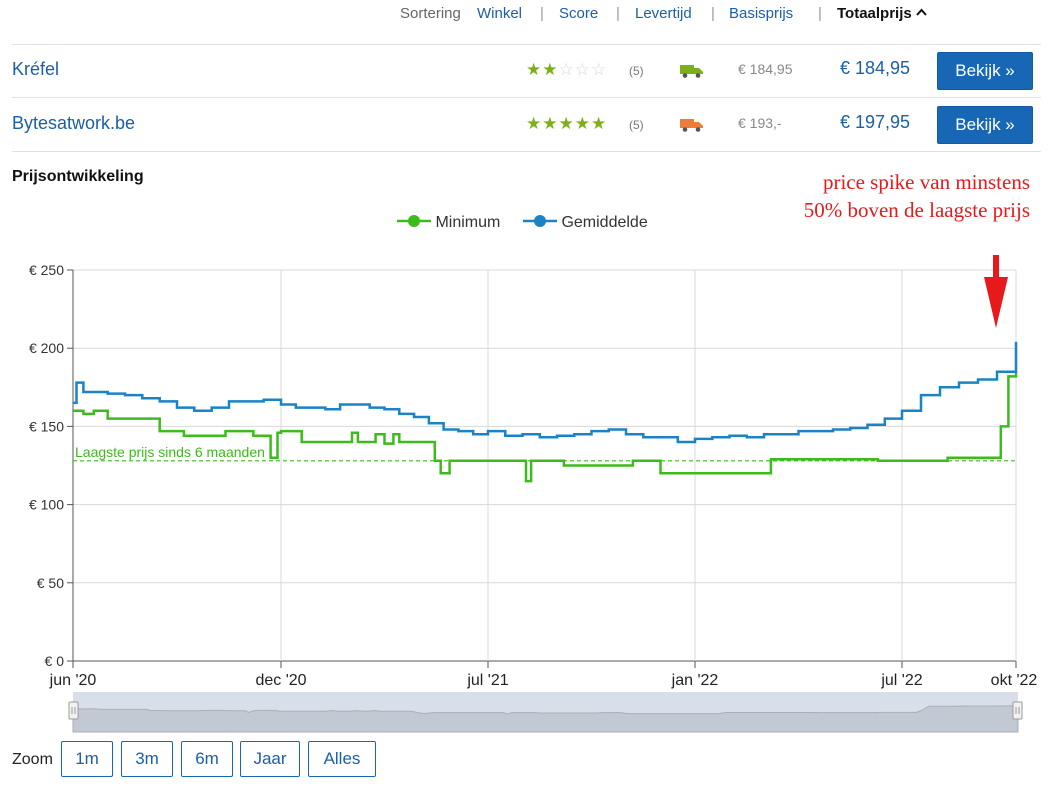 The image size is (1049, 790). What do you see at coordinates (540, 221) in the screenshot?
I see `legend-marker-gemiddelde` at bounding box center [540, 221].